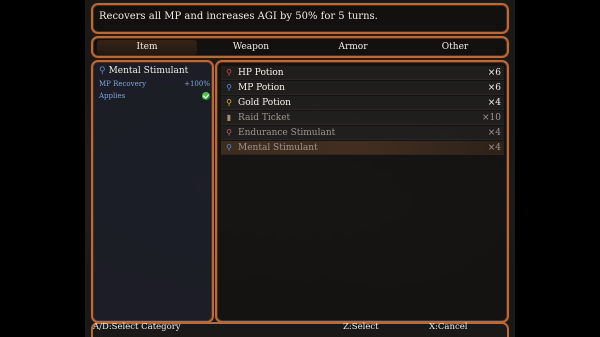  What do you see at coordinates (229, 72) in the screenshot?
I see `red-potion-icon: ⚲` at bounding box center [229, 72].